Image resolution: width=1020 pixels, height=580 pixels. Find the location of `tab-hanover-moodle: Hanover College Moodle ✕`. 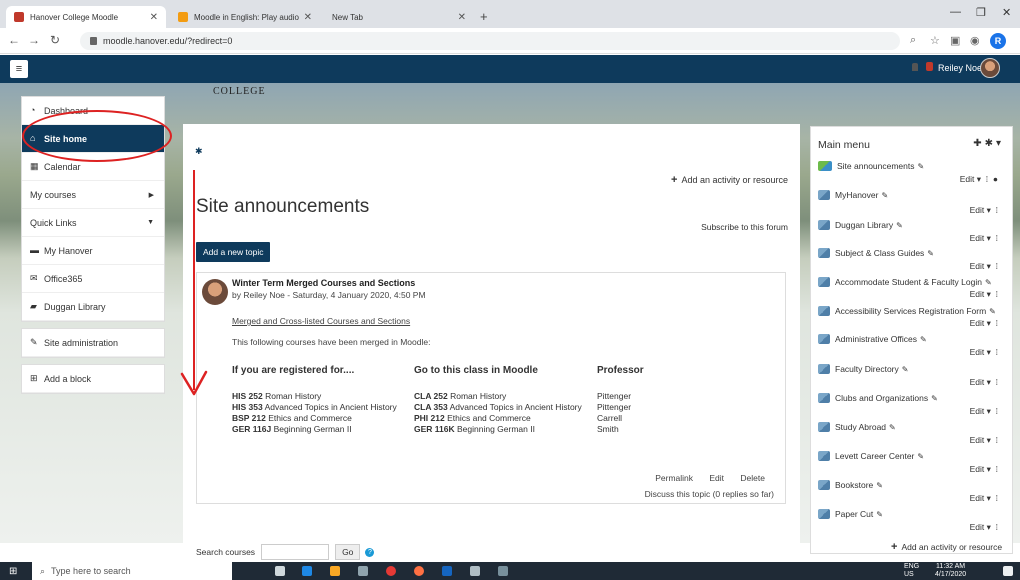

tab-hanover-moodle: Hanover College Moodle ✕ is located at coordinates (86, 17).